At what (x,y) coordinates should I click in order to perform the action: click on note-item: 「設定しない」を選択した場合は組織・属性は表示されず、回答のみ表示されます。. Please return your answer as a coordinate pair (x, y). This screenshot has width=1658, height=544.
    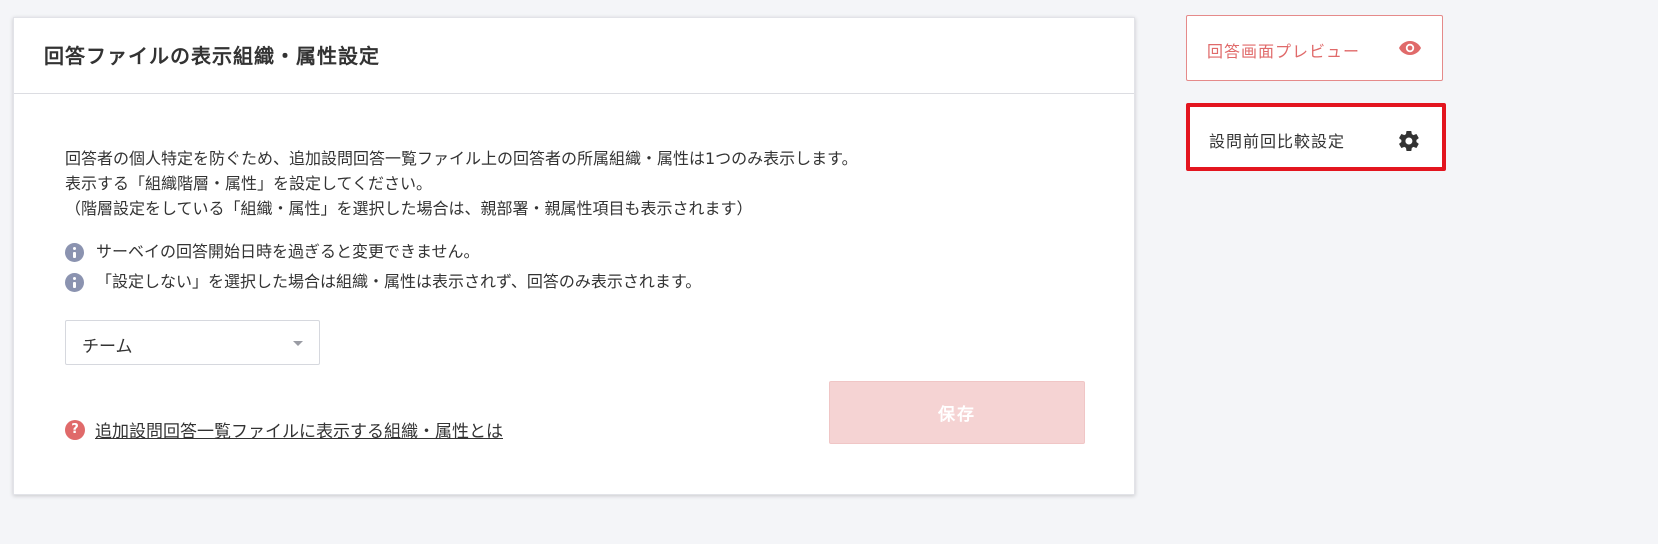
    Looking at the image, I should click on (383, 280).